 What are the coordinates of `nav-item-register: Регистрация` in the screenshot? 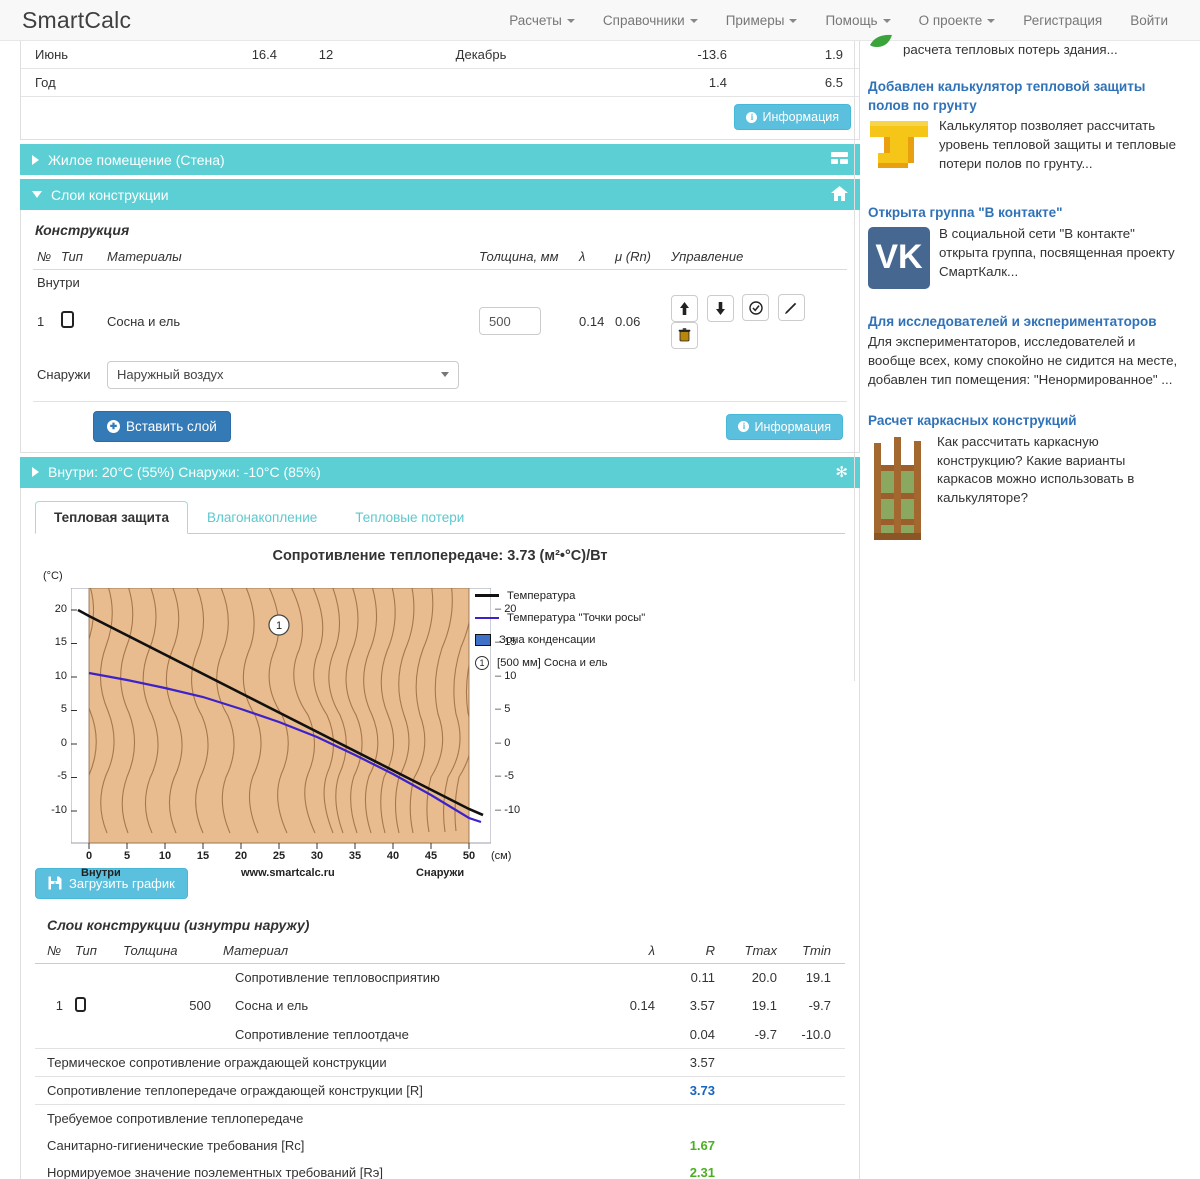 It's located at (1062, 20).